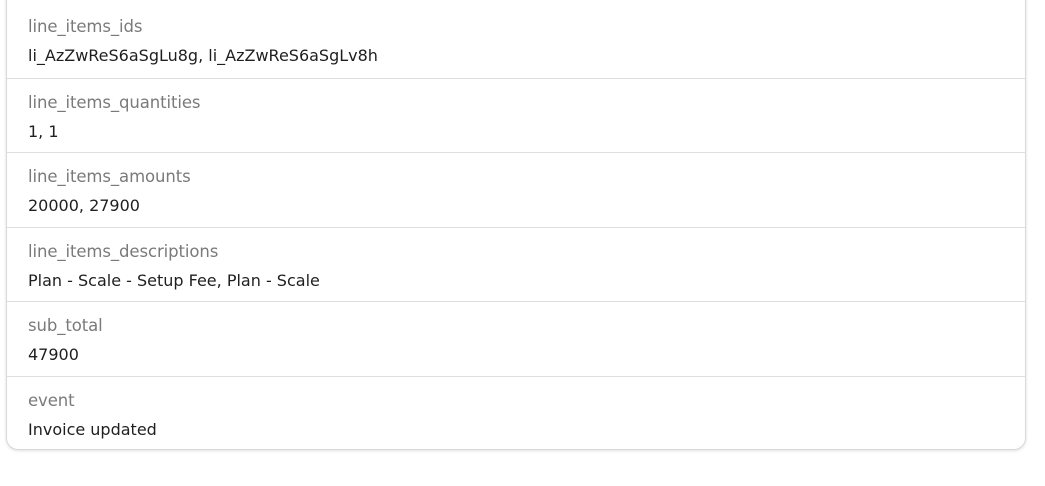 The height and width of the screenshot is (486, 1045). I want to click on field-value: Plan - Scale - Setup Fee, Plan - Scale, so click(174, 280).